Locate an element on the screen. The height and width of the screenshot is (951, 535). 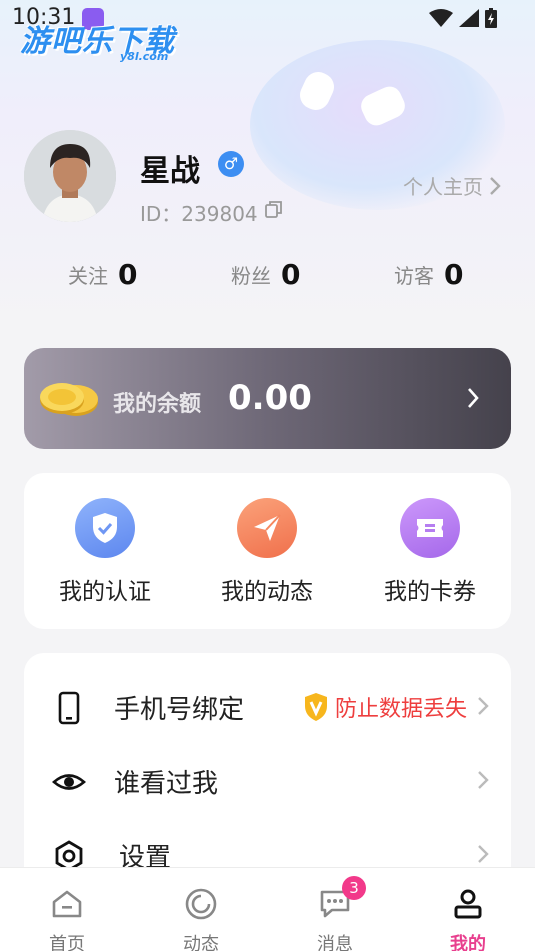
menu-item-who-viewed-me: 谁看过我 is located at coordinates (267, 780).